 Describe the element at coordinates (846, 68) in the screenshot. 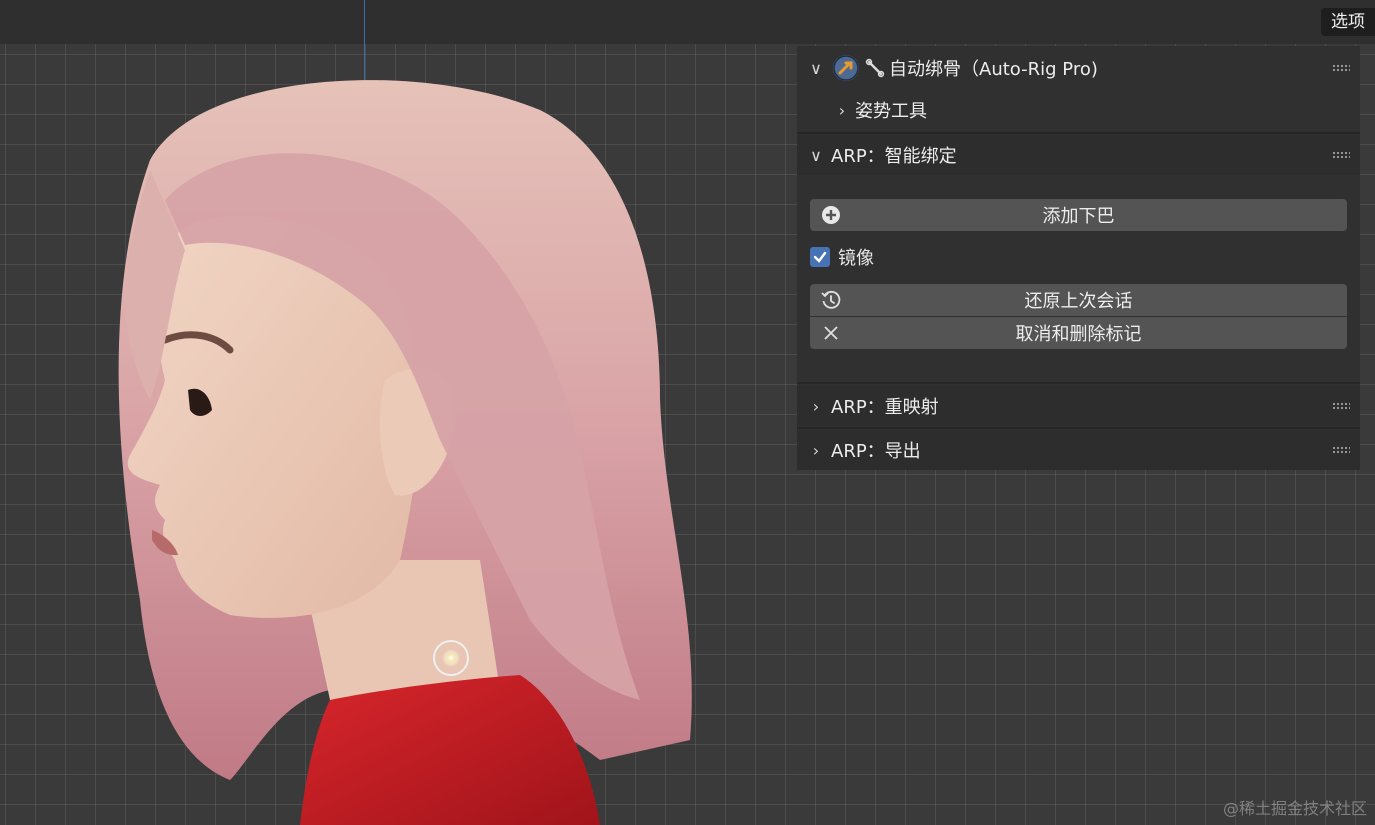

I see `autorig-logo-icon` at that location.